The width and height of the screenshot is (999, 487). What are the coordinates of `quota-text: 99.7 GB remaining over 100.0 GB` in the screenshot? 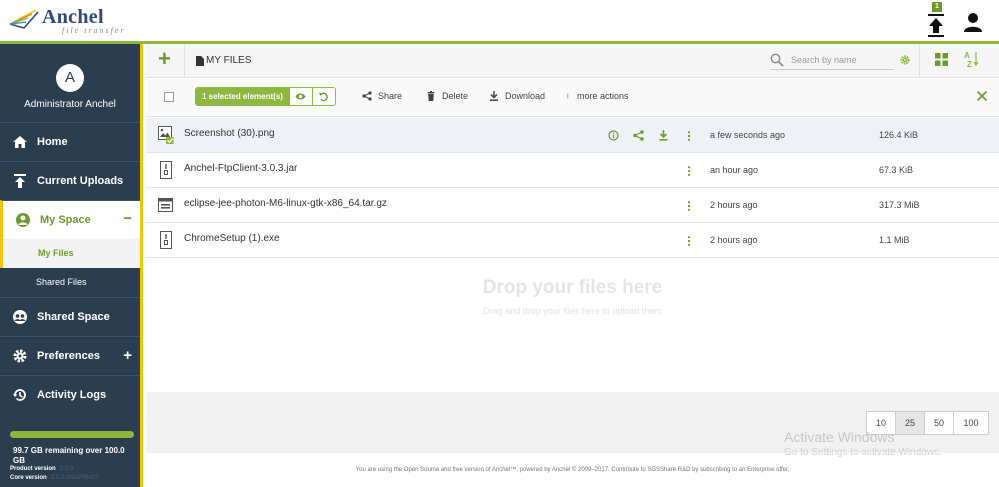 It's located at (69, 455).